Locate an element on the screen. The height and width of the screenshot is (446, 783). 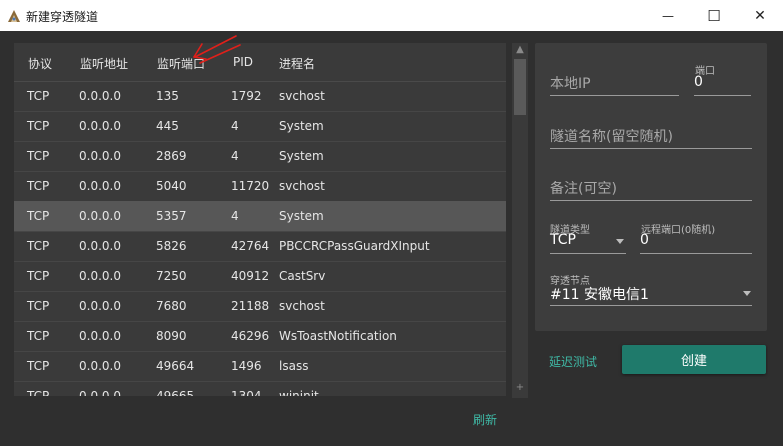
port-cell: 135 is located at coordinates (167, 96).